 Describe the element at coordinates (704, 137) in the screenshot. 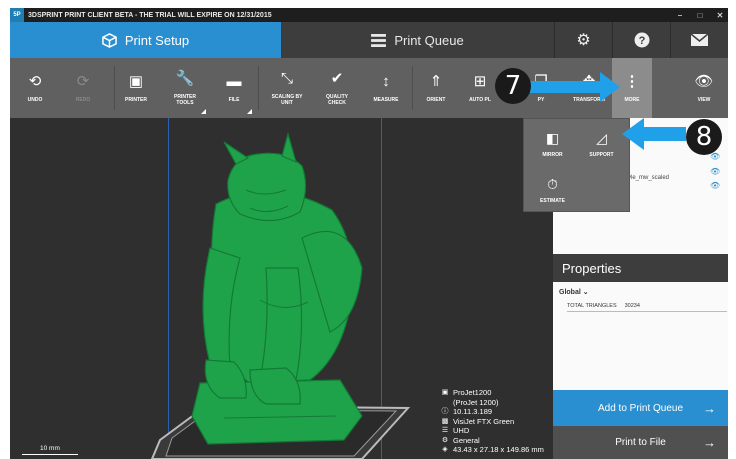

I see `step-8-callout: 8` at that location.